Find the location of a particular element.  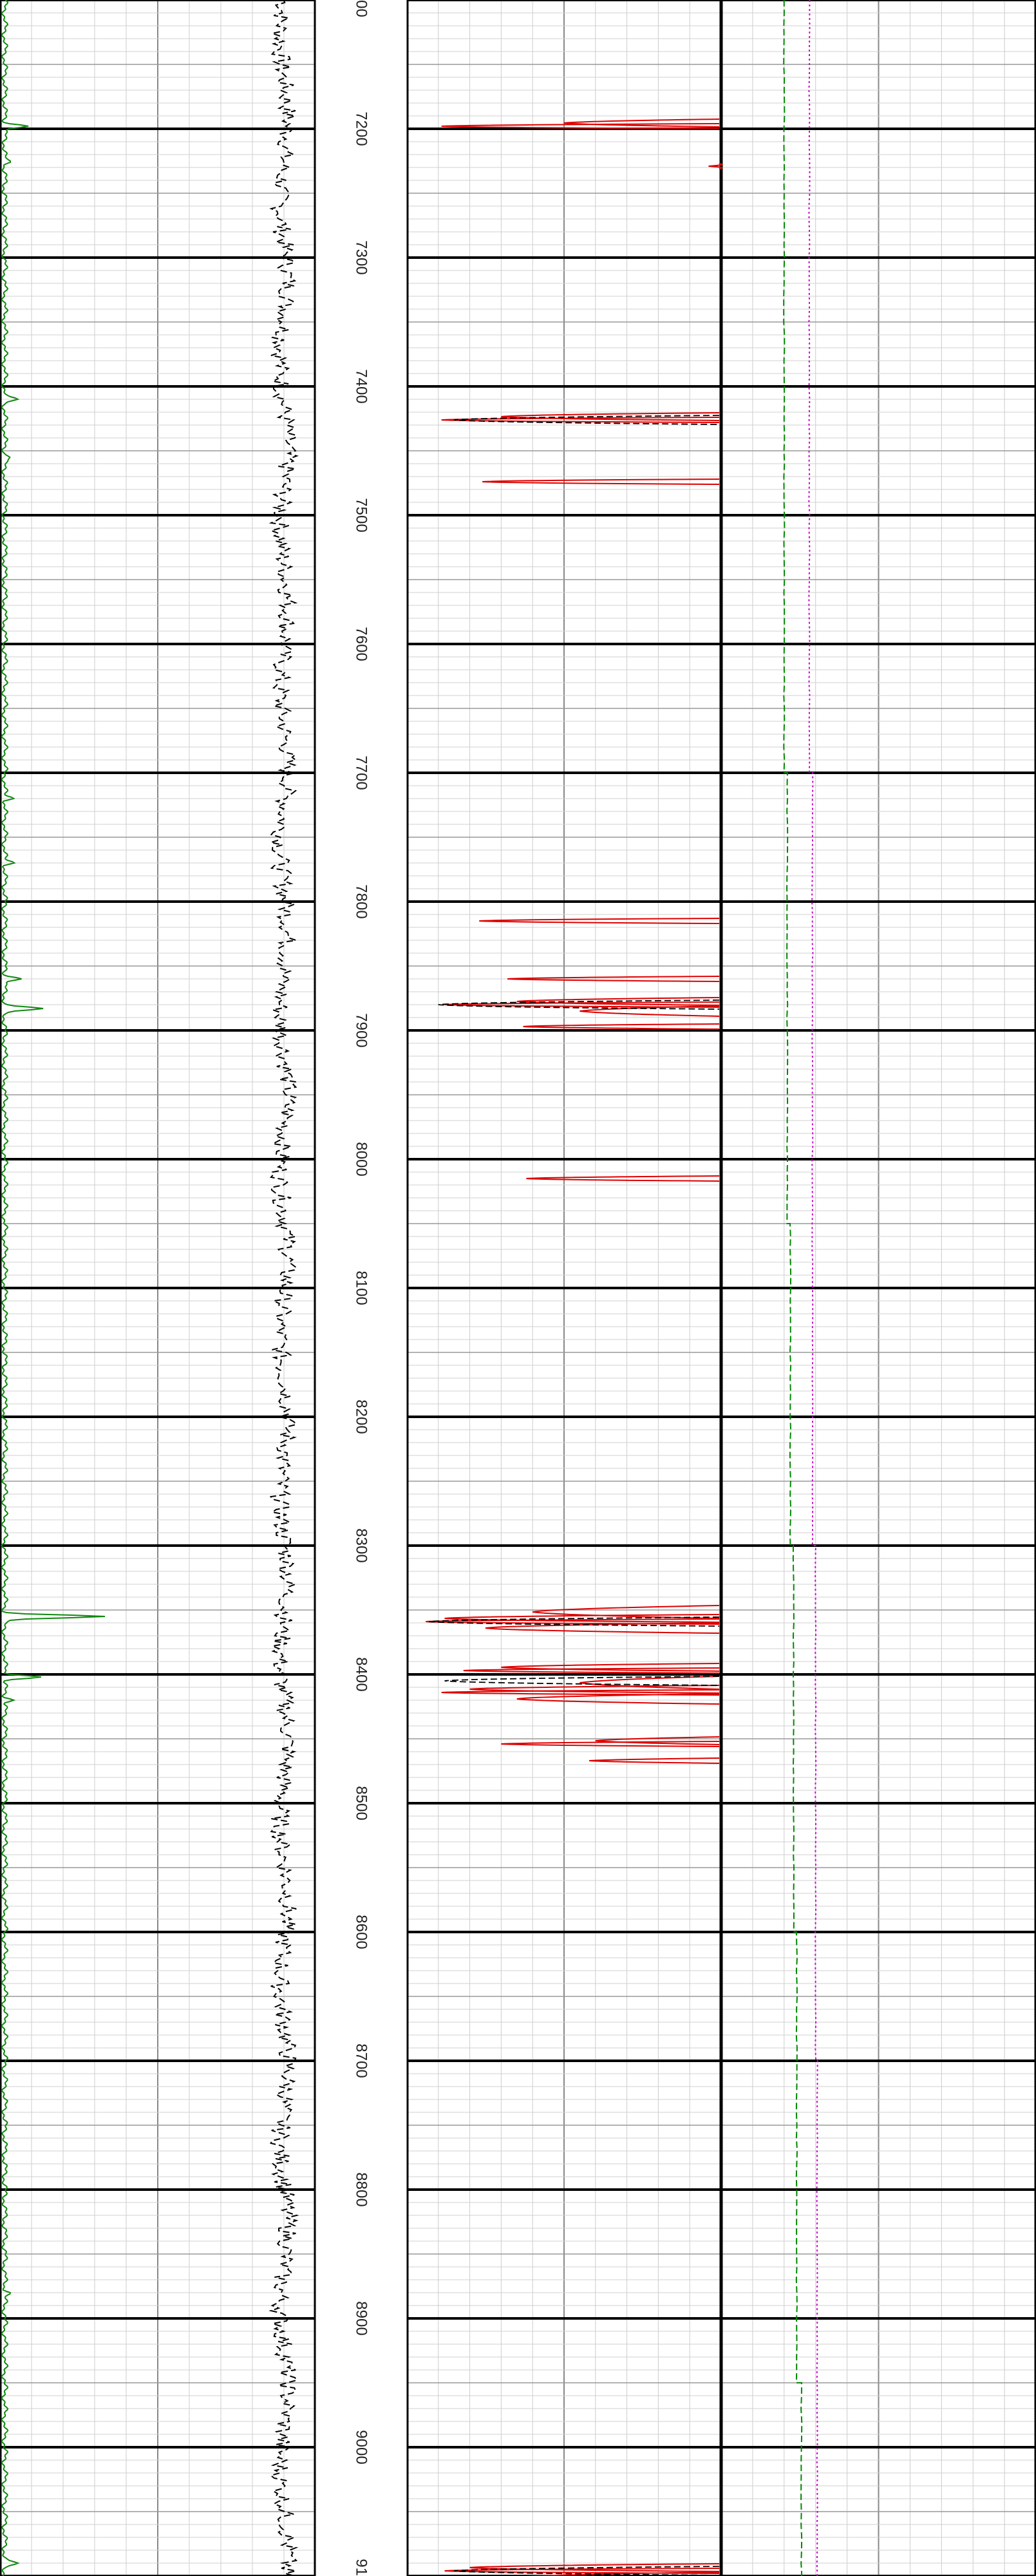

depth-label: 7700 is located at coordinates (361, 773).